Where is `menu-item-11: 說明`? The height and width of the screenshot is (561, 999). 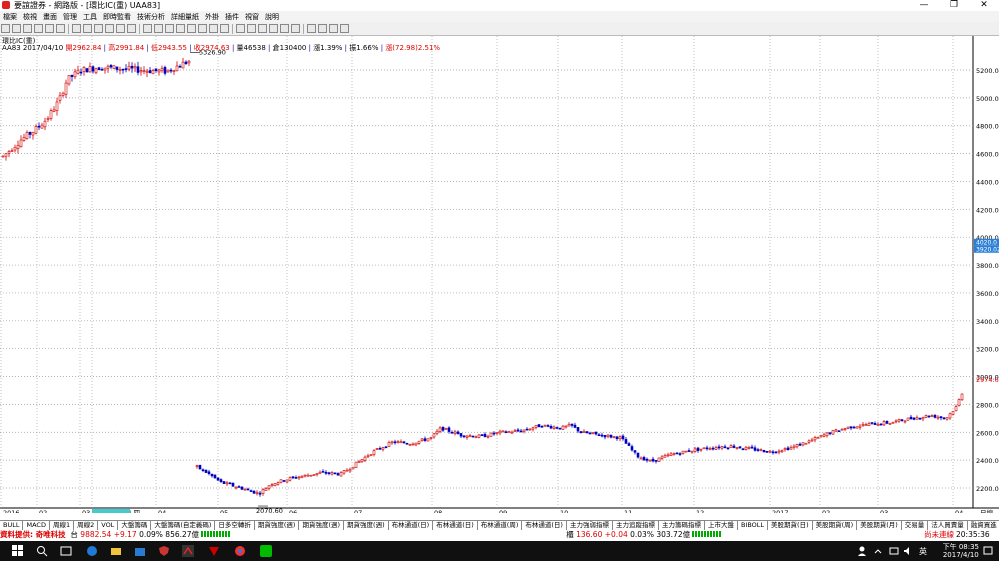
menu-item-11: 說明 is located at coordinates (272, 17).